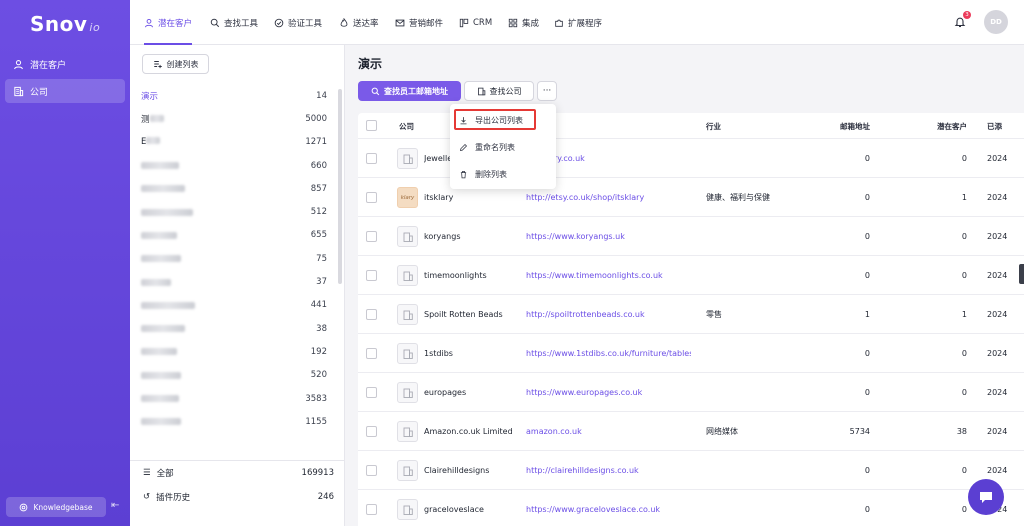 The width and height of the screenshot is (1024, 526). Describe the element at coordinates (237, 142) in the screenshot. I see `list-item: E 1271` at that location.